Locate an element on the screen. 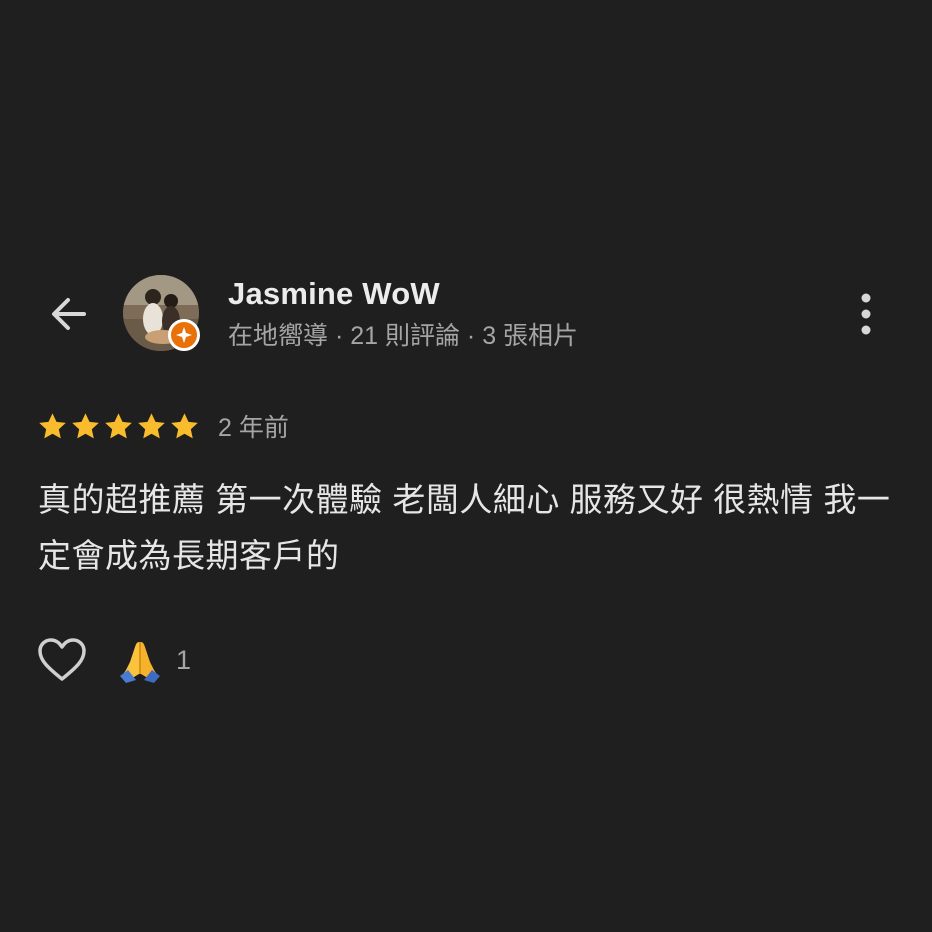 Image resolution: width=932 pixels, height=932 pixels. star-rating is located at coordinates (119, 426).